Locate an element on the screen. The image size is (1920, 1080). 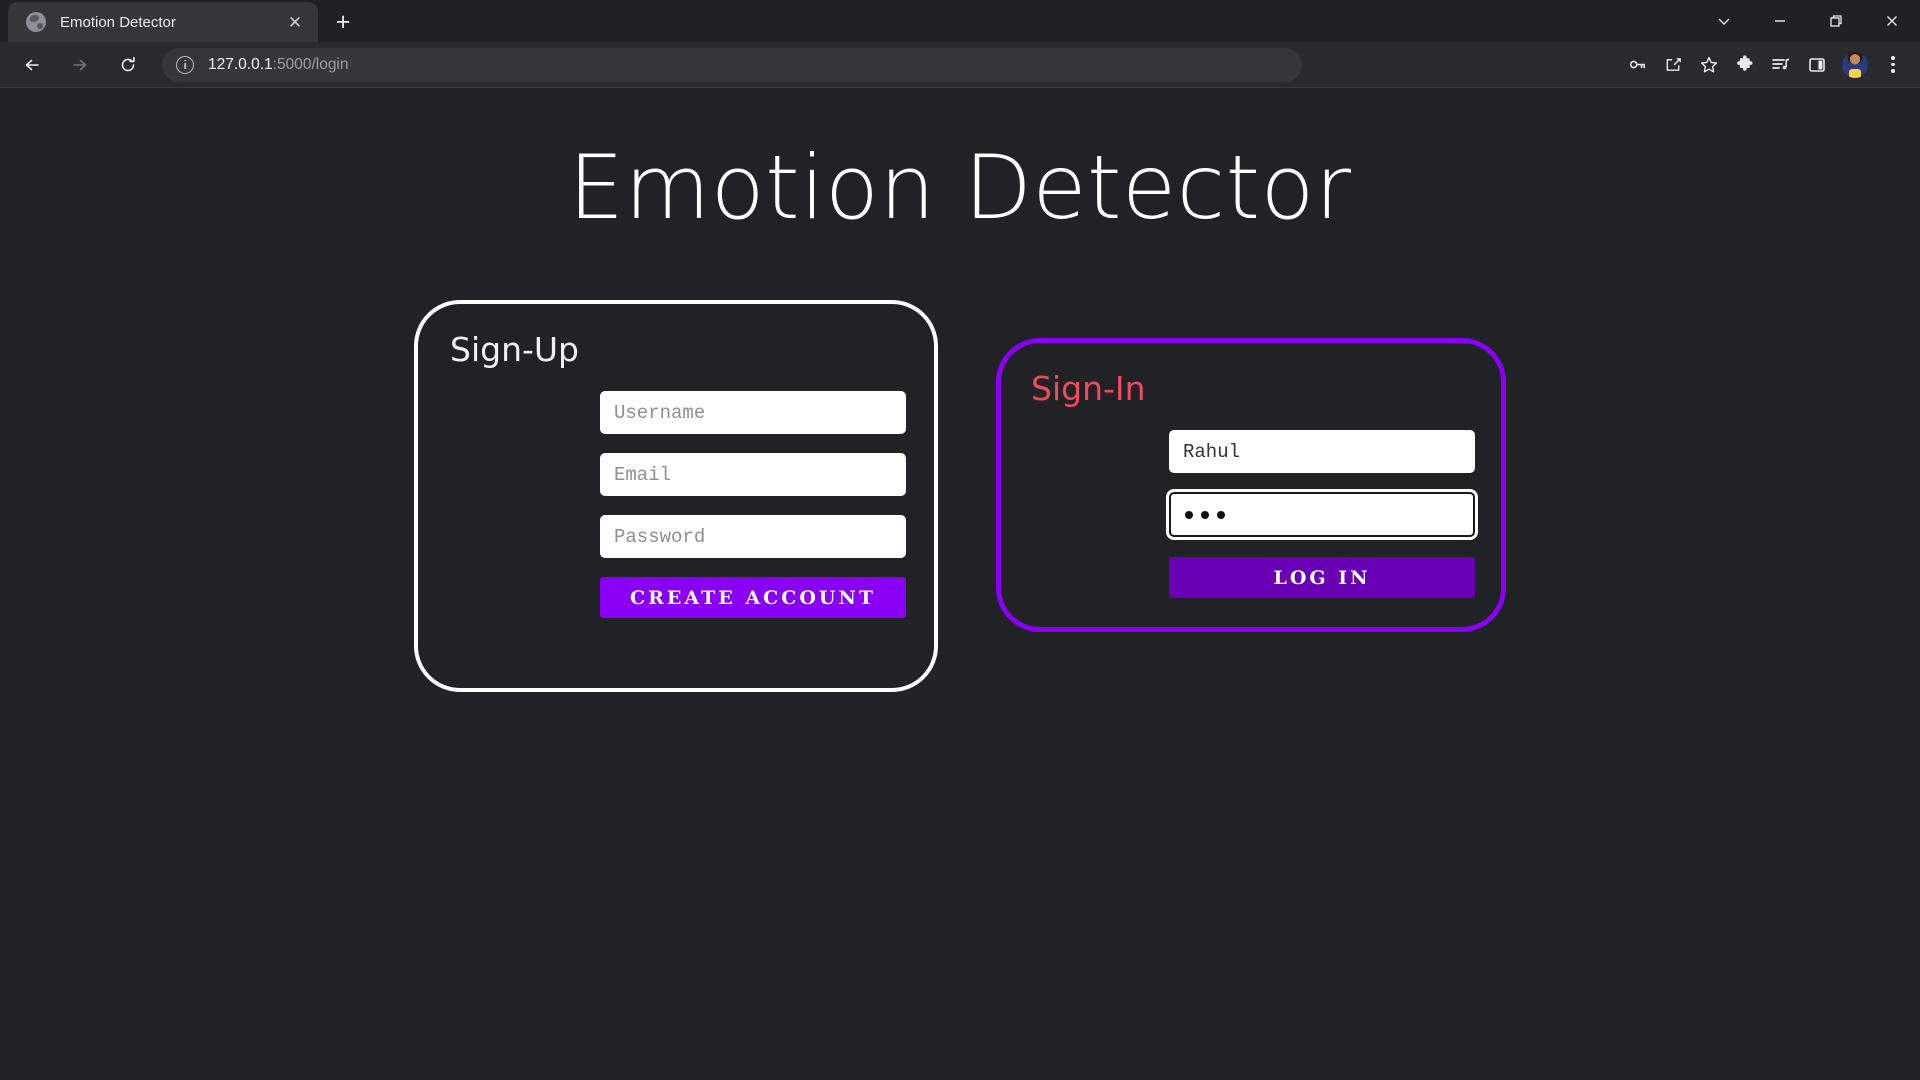
browser-toolbar: 127.0.0.1:5000/login is located at coordinates (960, 65).